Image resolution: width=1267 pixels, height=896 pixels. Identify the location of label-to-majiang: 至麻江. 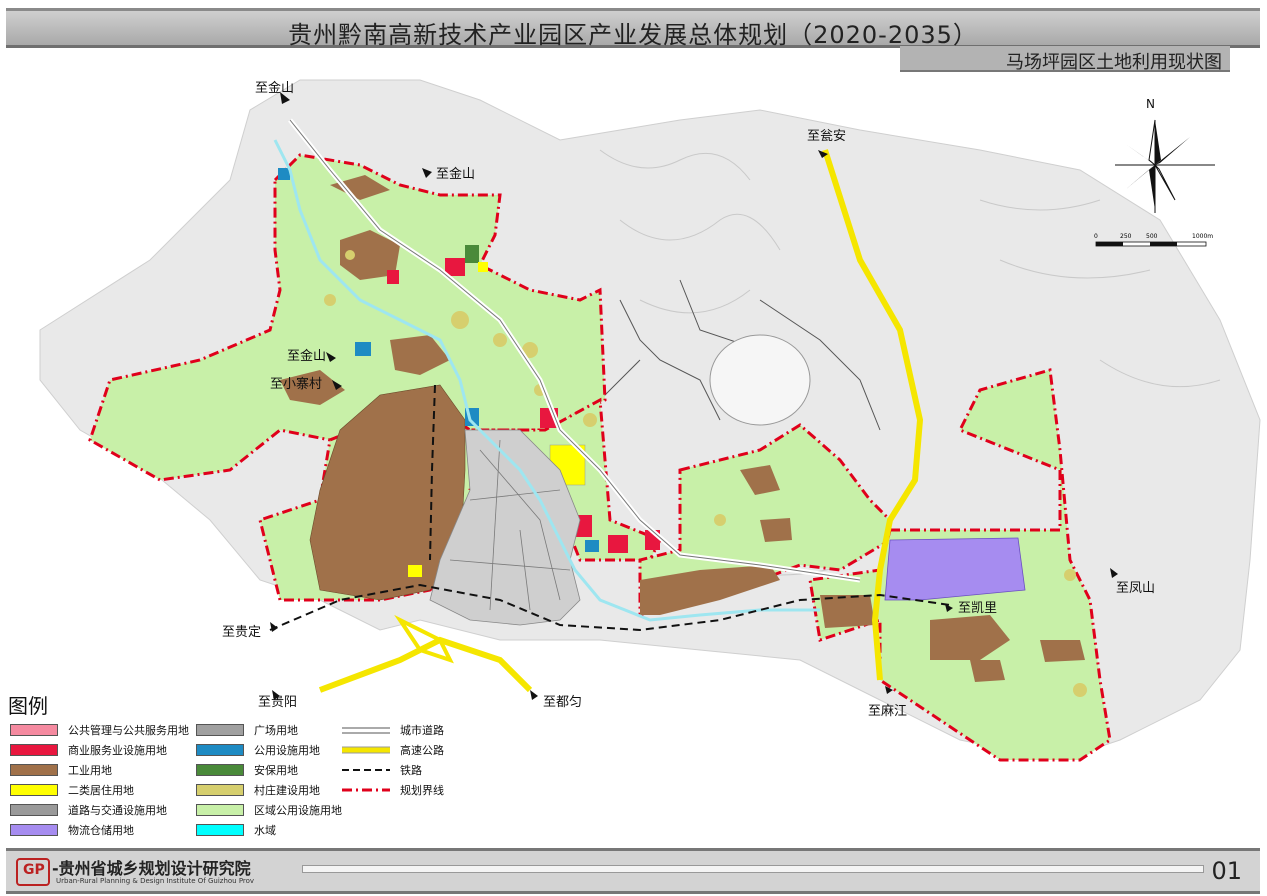
(887, 711).